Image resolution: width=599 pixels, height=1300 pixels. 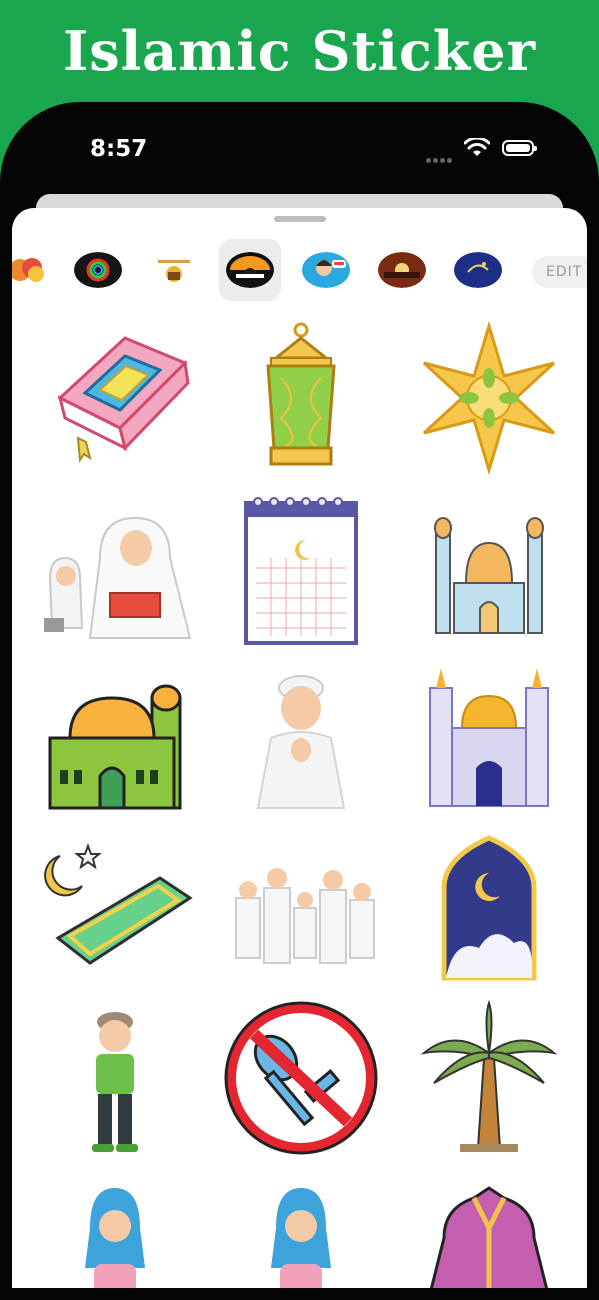 What do you see at coordinates (301, 738) in the screenshot?
I see `sticker-praying-boy` at bounding box center [301, 738].